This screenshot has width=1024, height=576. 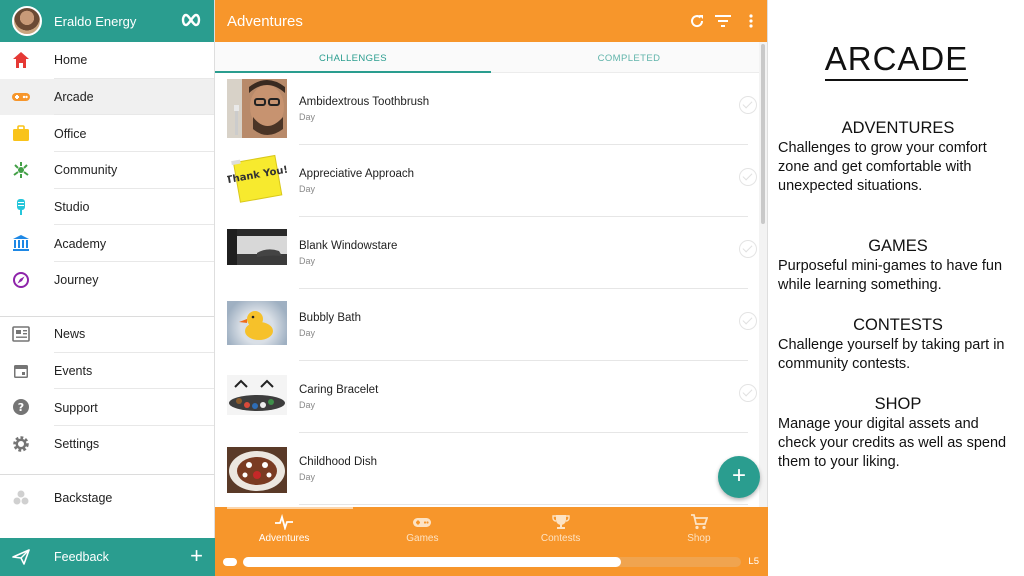 What do you see at coordinates (487, 325) in the screenshot?
I see `list-item: Bubbly Bath Day` at bounding box center [487, 325].